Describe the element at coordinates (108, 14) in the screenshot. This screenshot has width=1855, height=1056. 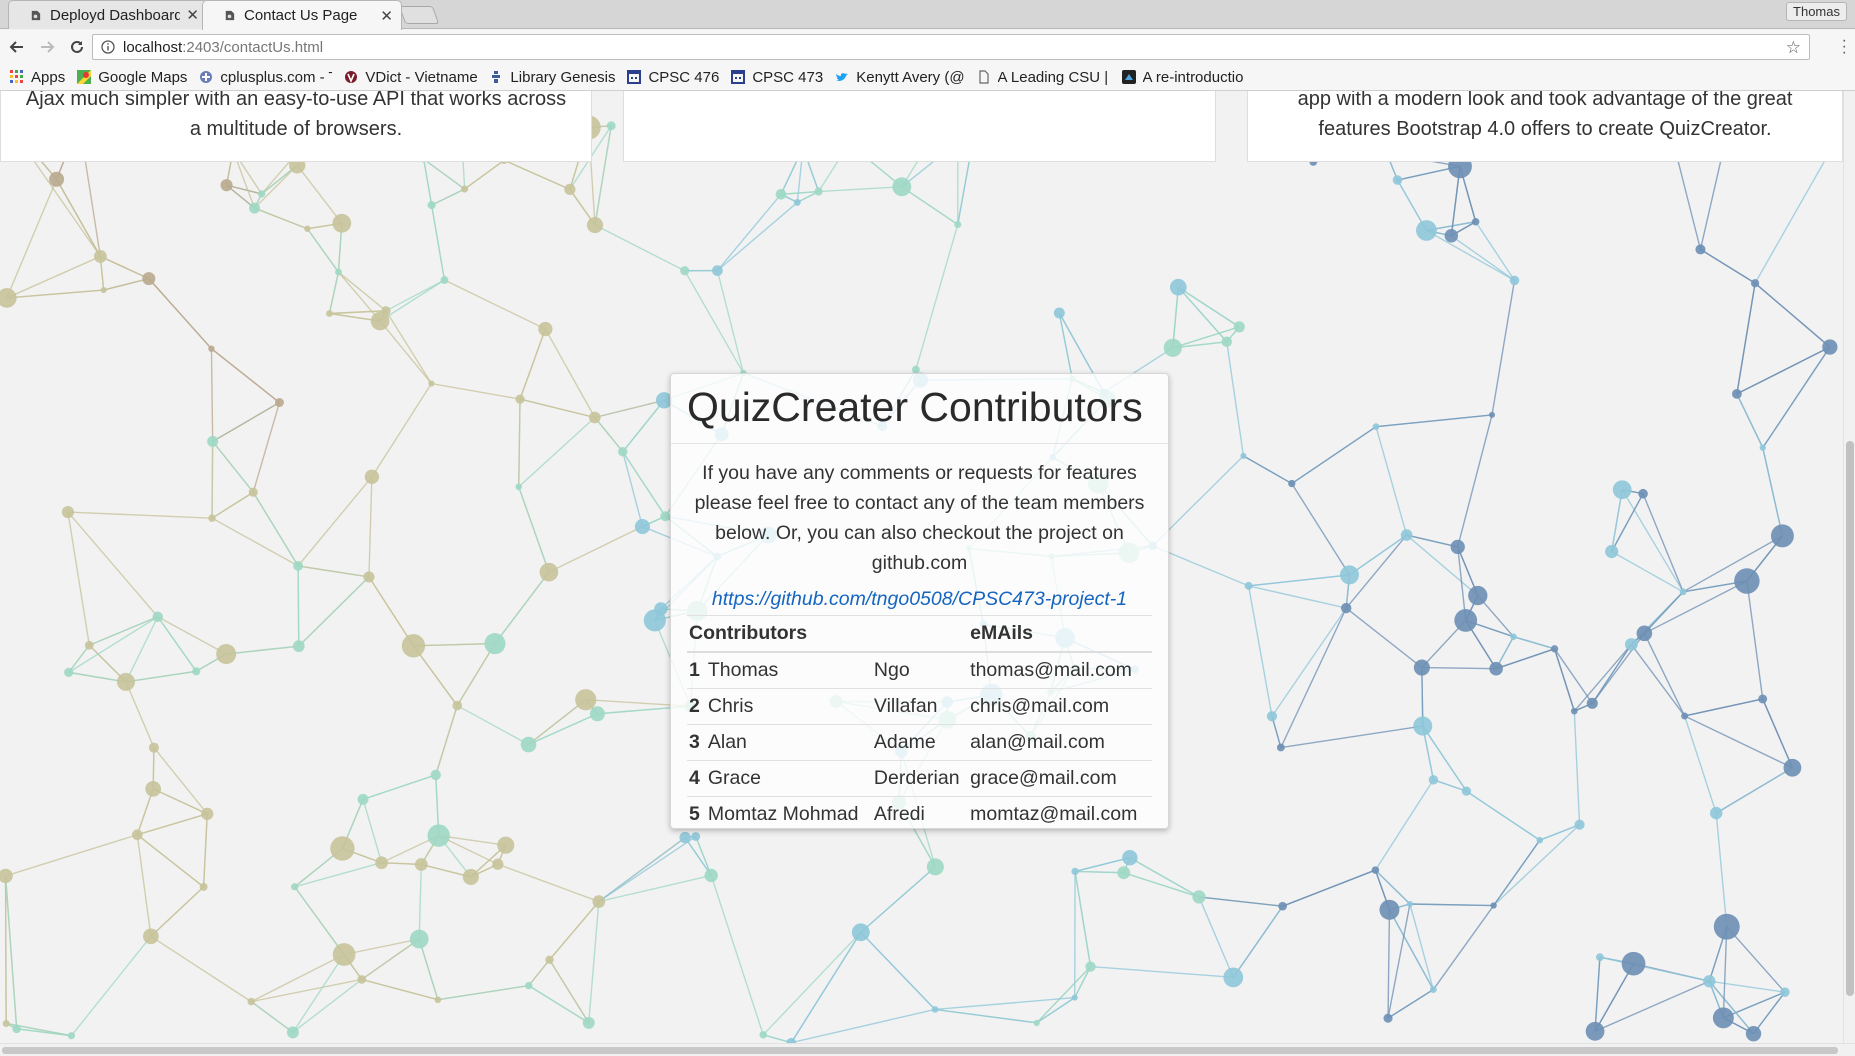
I see `tab-deployd-dashboard: Deployd Dashboard ✕` at that location.